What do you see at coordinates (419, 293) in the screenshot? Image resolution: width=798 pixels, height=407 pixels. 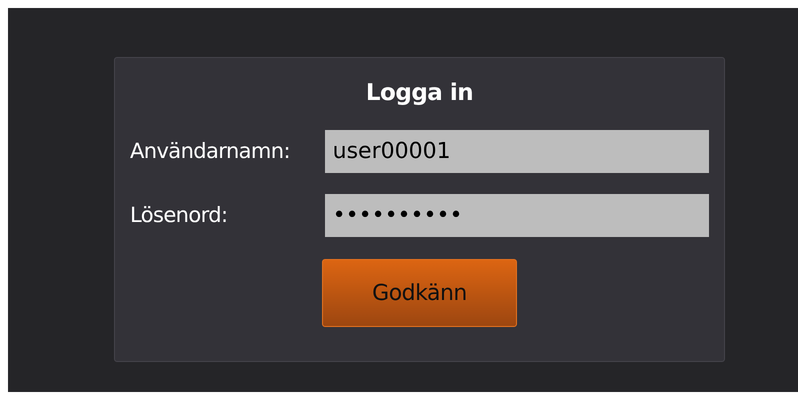 I see `submit-button: Godkänn` at bounding box center [419, 293].